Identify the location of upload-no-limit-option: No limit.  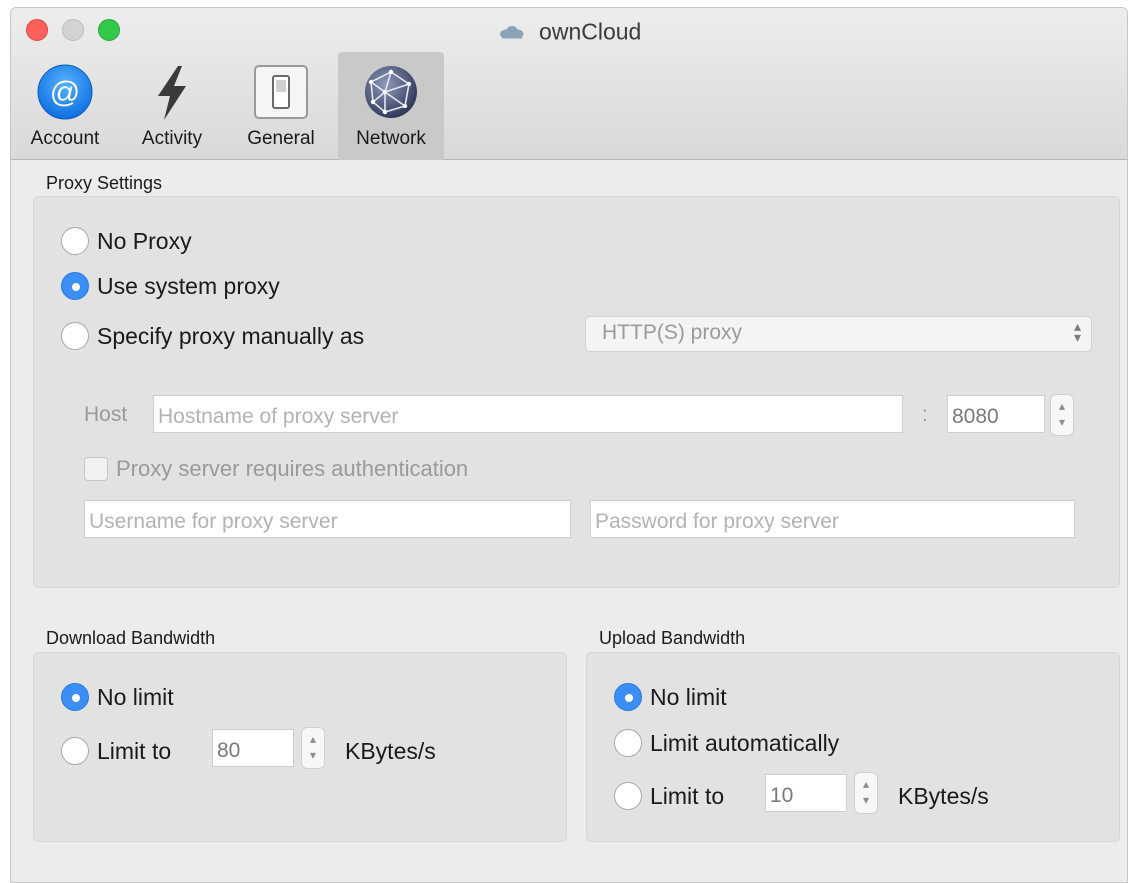
(670, 697).